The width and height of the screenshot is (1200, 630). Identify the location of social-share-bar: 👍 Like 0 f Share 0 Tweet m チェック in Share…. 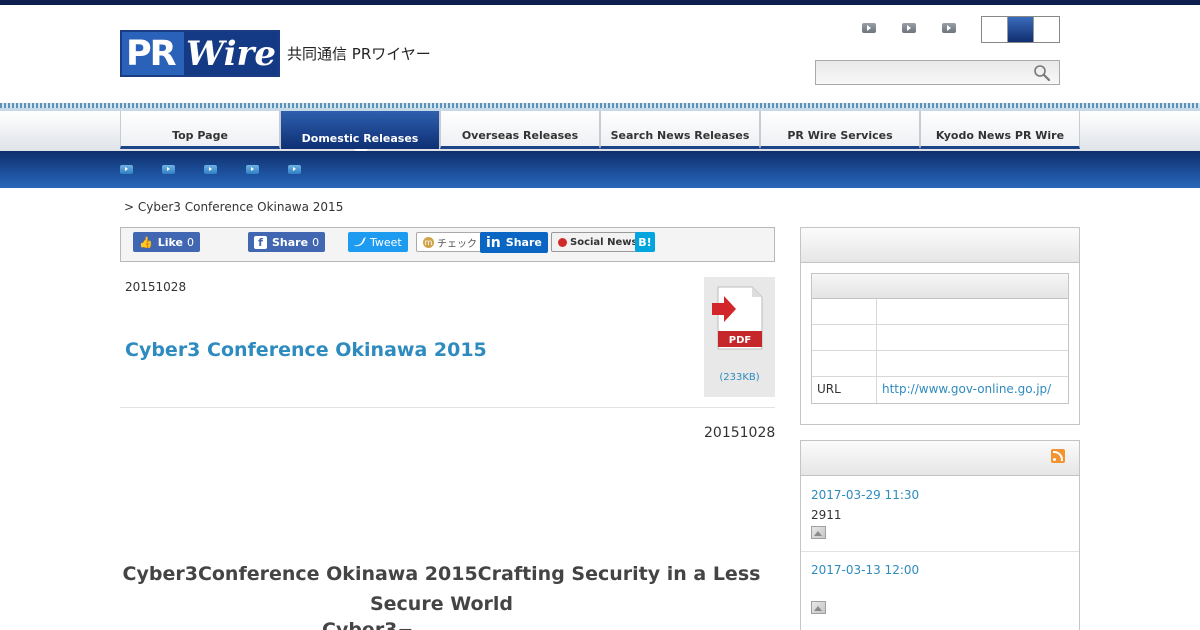
(447, 244).